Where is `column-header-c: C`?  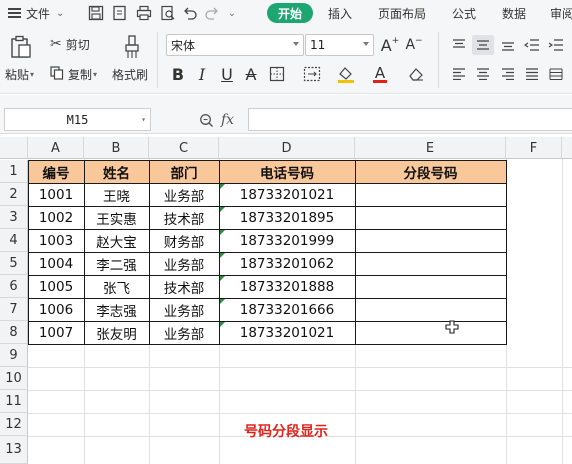
column-header-c: C is located at coordinates (184, 148).